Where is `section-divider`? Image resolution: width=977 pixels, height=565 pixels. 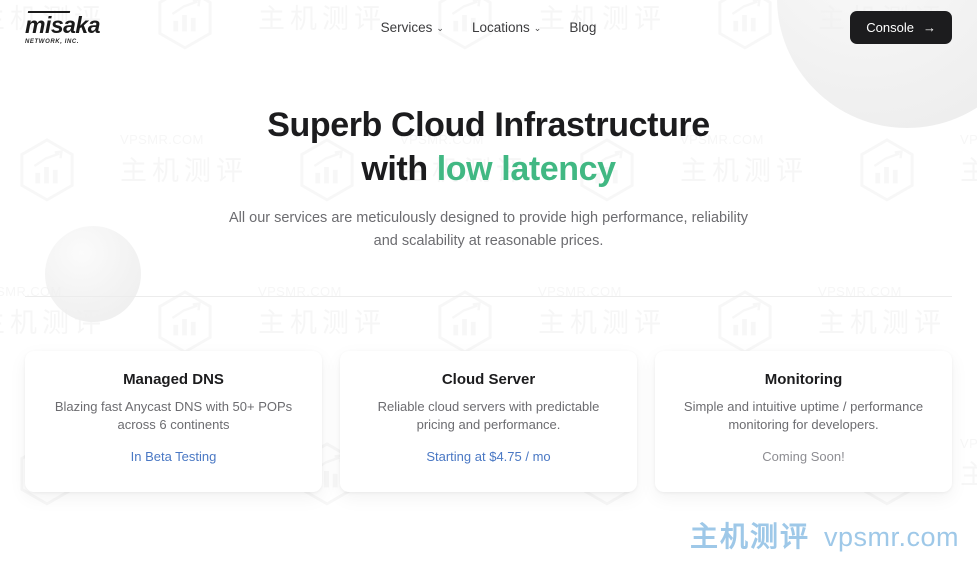
section-divider is located at coordinates (488, 296).